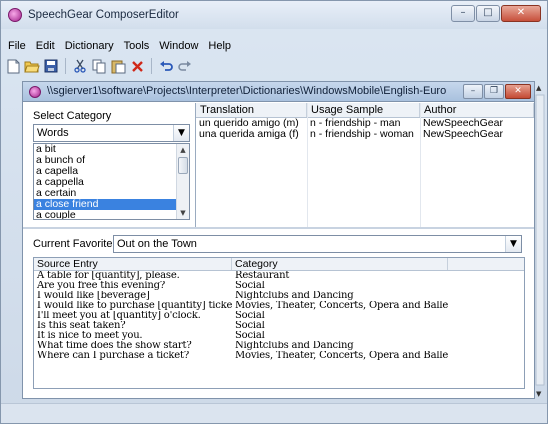 This screenshot has height=424, width=548. Describe the element at coordinates (249, 134) in the screenshot. I see `translation-cell: una querida amiga (f)` at that location.